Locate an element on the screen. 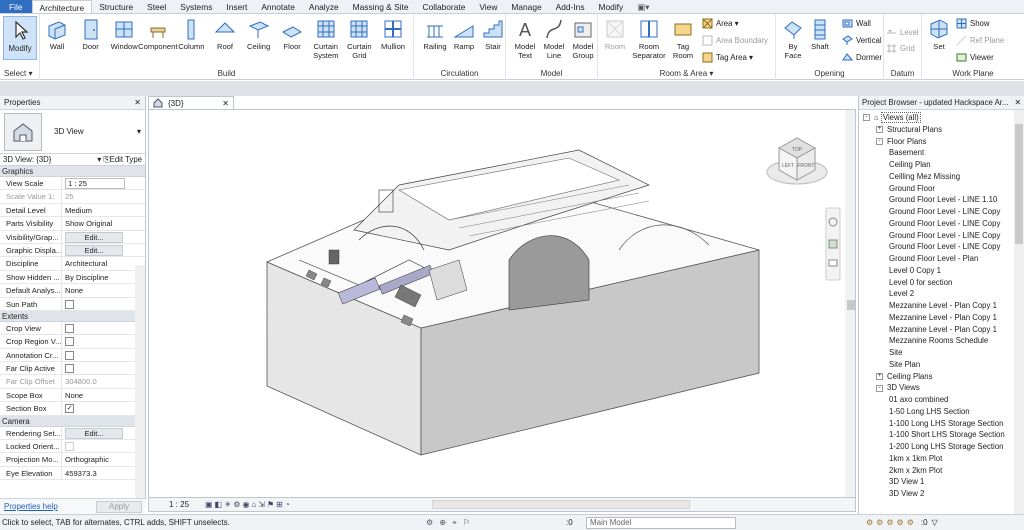  browser-item-mezzanine-rooms-schedule: Mezzanine Rooms Schedule is located at coordinates (938, 341).